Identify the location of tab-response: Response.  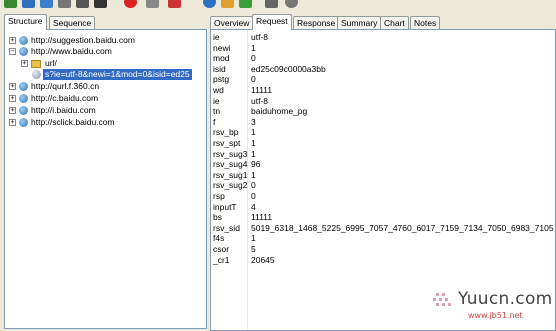
(316, 22).